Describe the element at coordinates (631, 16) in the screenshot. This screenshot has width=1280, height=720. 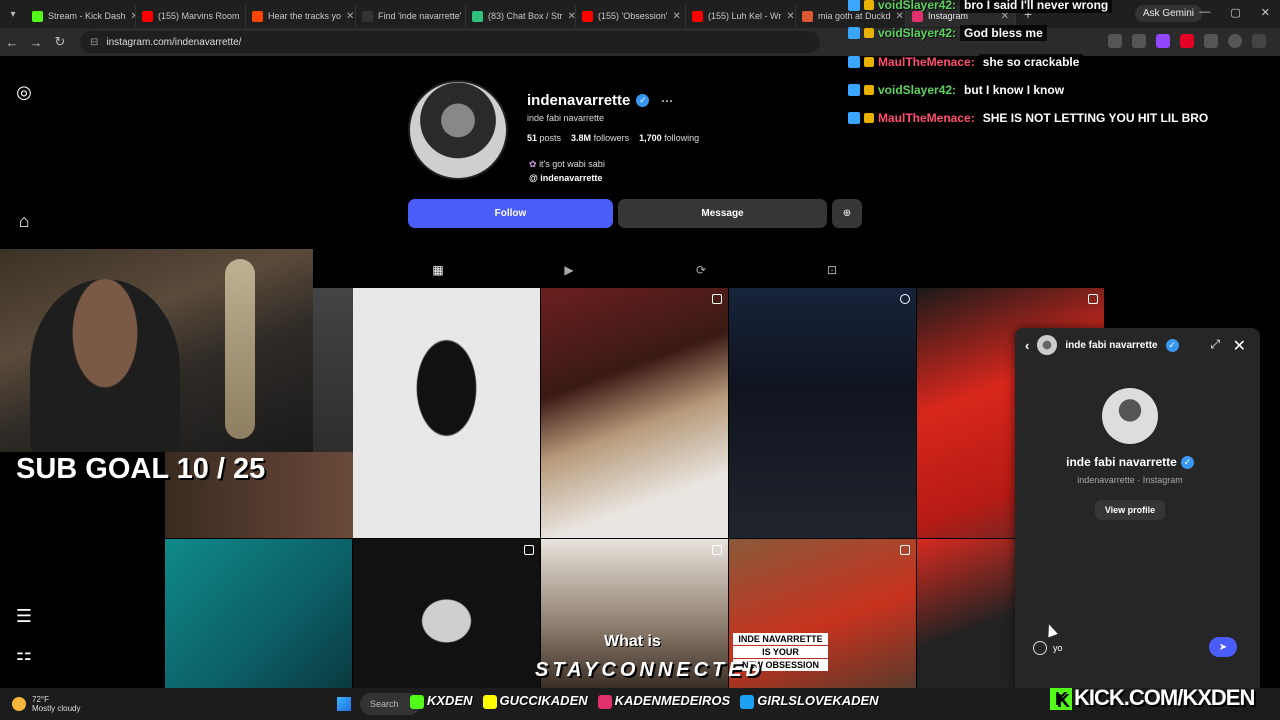
I see `browser-tab: (155) 'Obsession' ✕` at that location.